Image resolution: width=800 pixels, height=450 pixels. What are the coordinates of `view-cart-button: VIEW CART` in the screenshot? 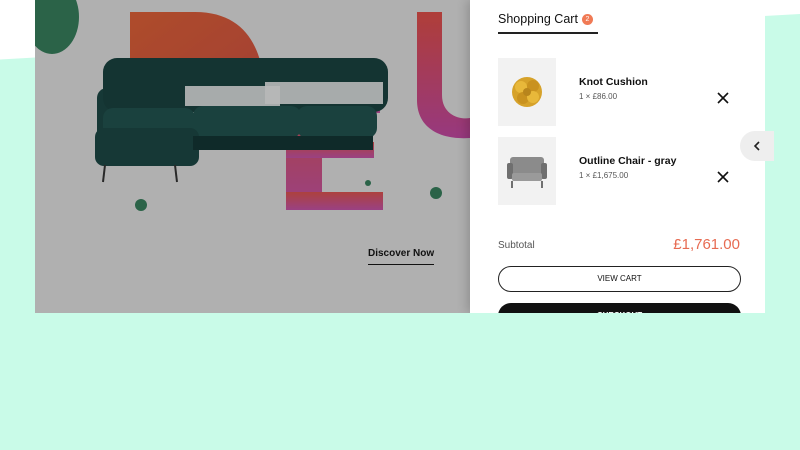 It's located at (619, 279).